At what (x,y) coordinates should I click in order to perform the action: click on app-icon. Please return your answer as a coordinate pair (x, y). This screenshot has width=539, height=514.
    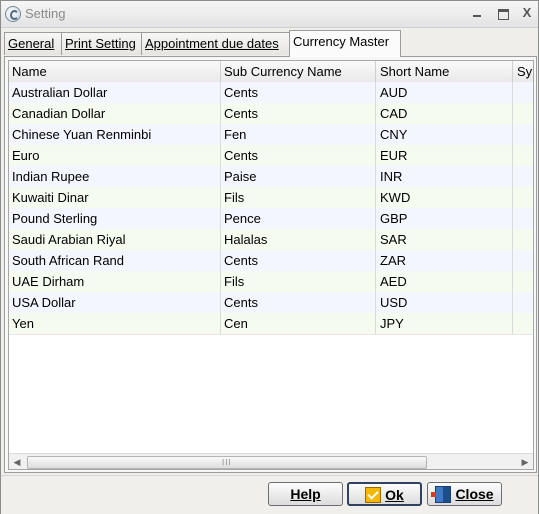
    Looking at the image, I should click on (13, 14).